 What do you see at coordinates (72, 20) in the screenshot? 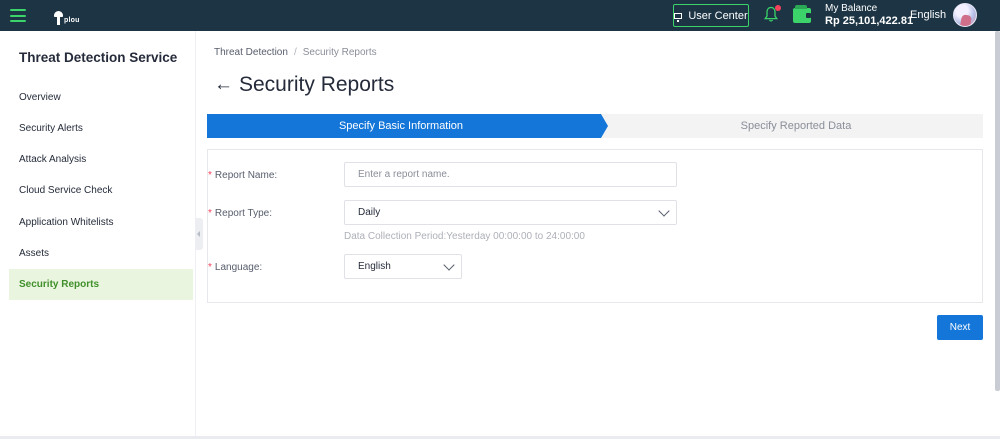
I see `logo-text: plou` at bounding box center [72, 20].